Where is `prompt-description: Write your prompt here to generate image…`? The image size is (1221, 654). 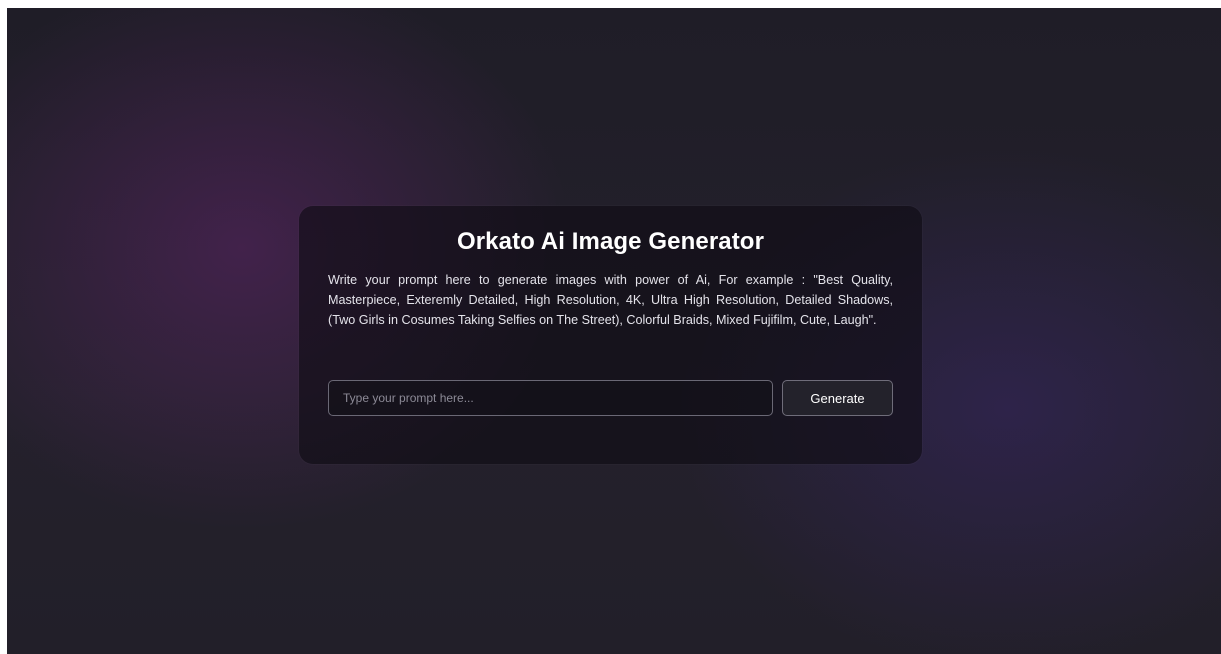 prompt-description: Write your prompt here to generate image… is located at coordinates (610, 300).